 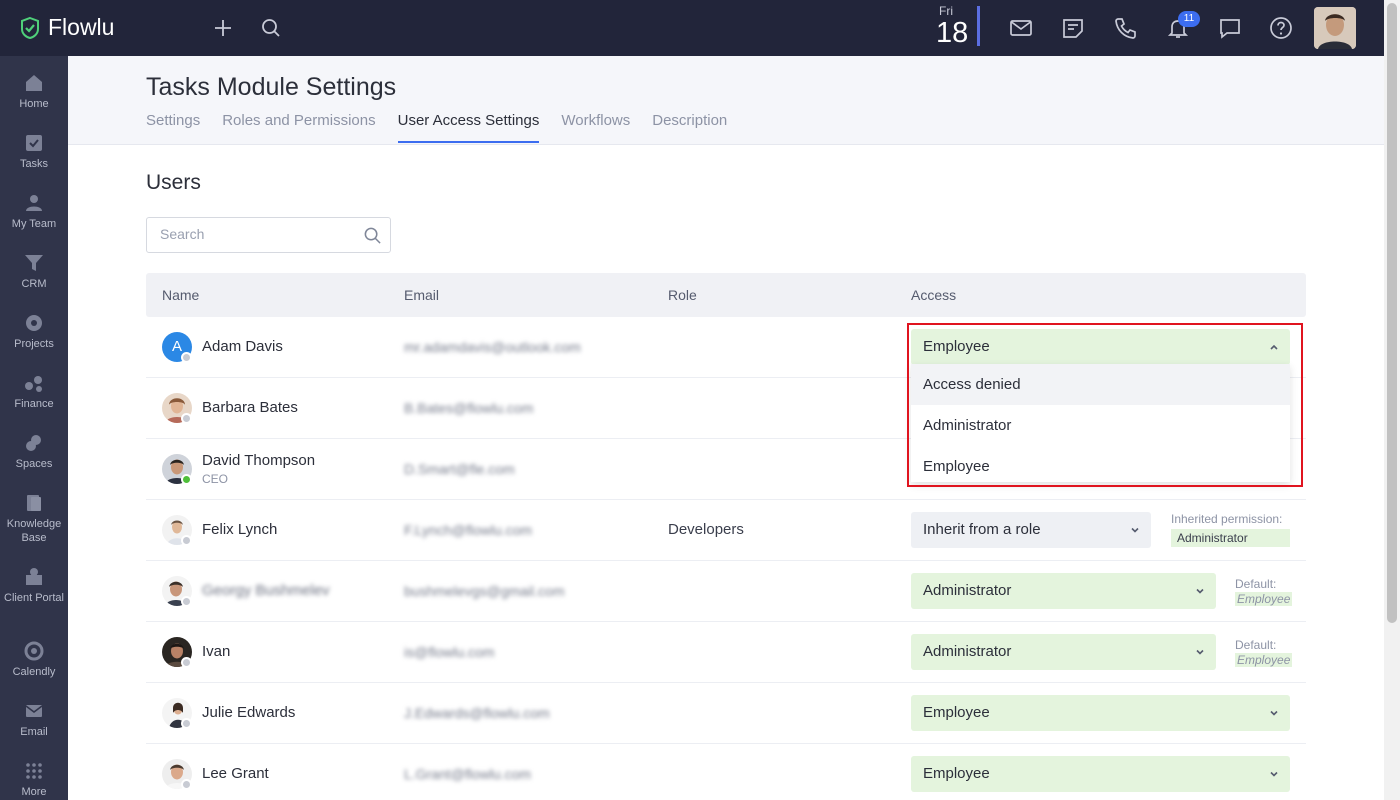 I want to click on access-select: Inherit from a role, so click(x=1031, y=530).